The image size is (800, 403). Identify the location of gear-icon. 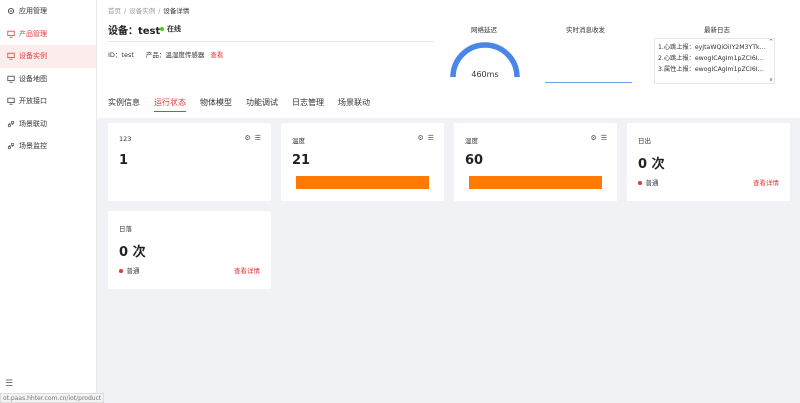
(10, 11).